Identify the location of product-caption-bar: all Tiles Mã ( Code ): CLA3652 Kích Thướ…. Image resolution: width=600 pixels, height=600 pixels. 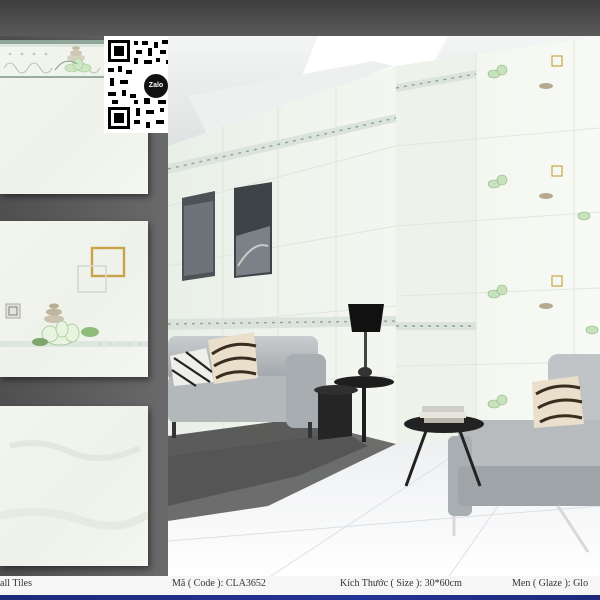
(300, 588).